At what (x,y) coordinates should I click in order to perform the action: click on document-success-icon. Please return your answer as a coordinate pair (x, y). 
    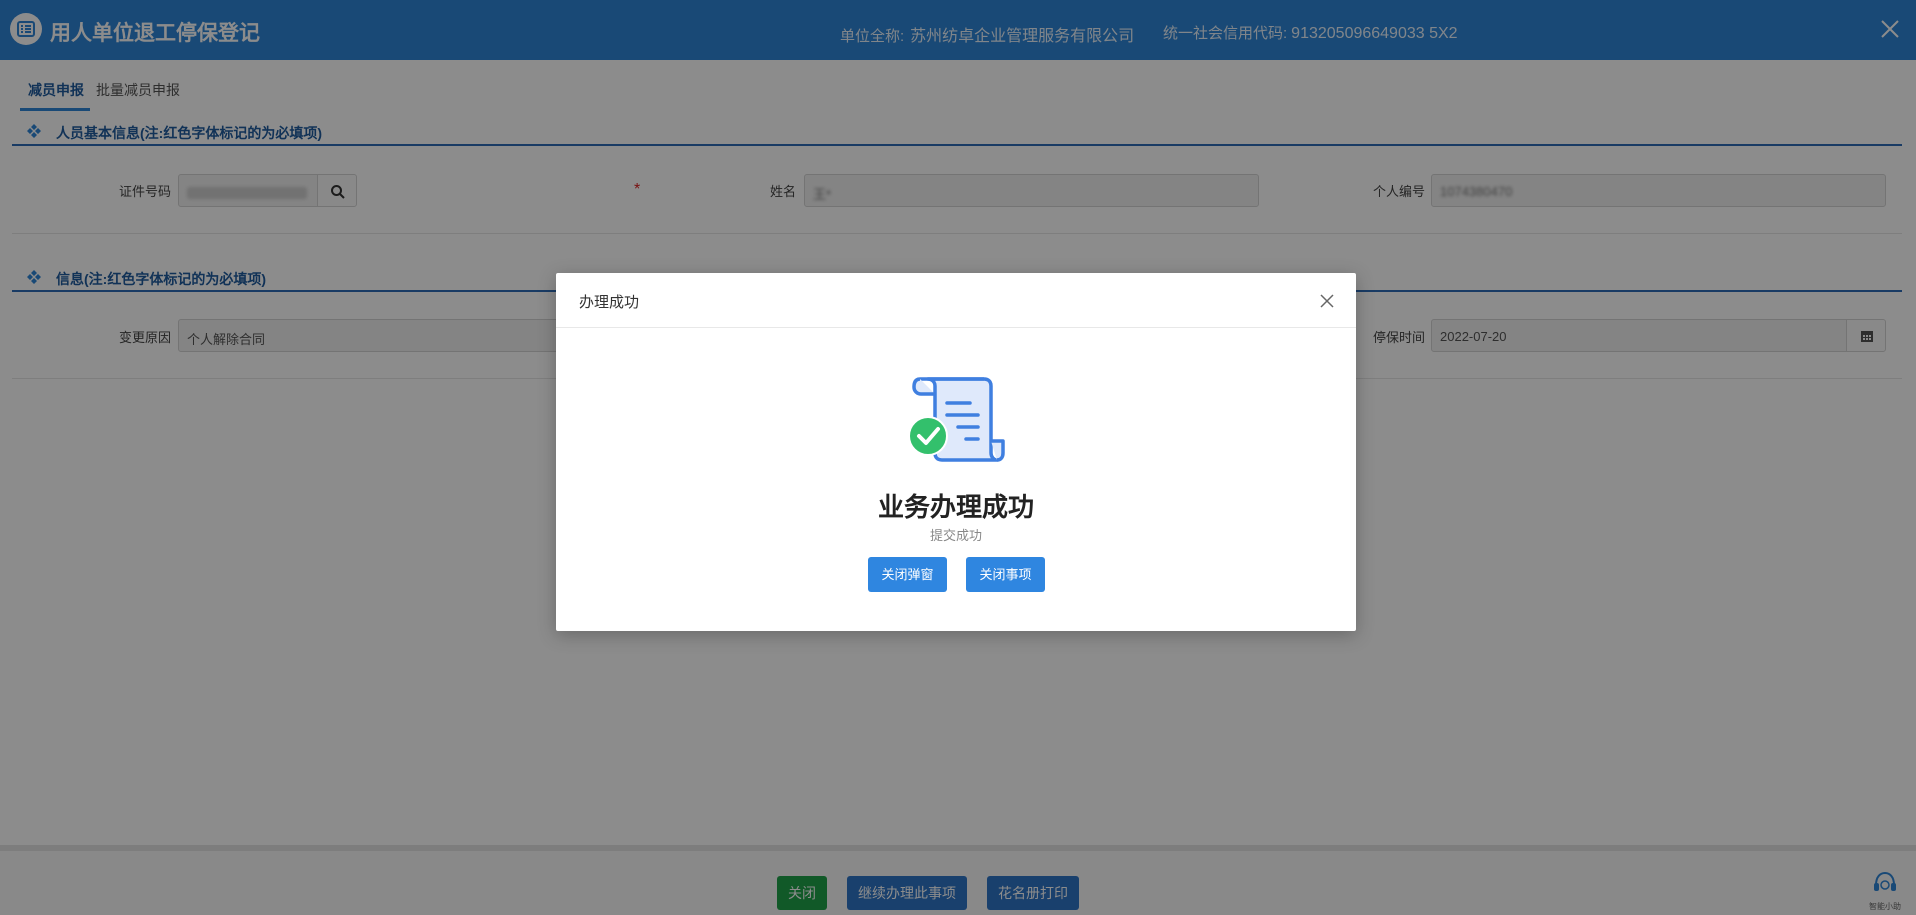
    Looking at the image, I should click on (956, 419).